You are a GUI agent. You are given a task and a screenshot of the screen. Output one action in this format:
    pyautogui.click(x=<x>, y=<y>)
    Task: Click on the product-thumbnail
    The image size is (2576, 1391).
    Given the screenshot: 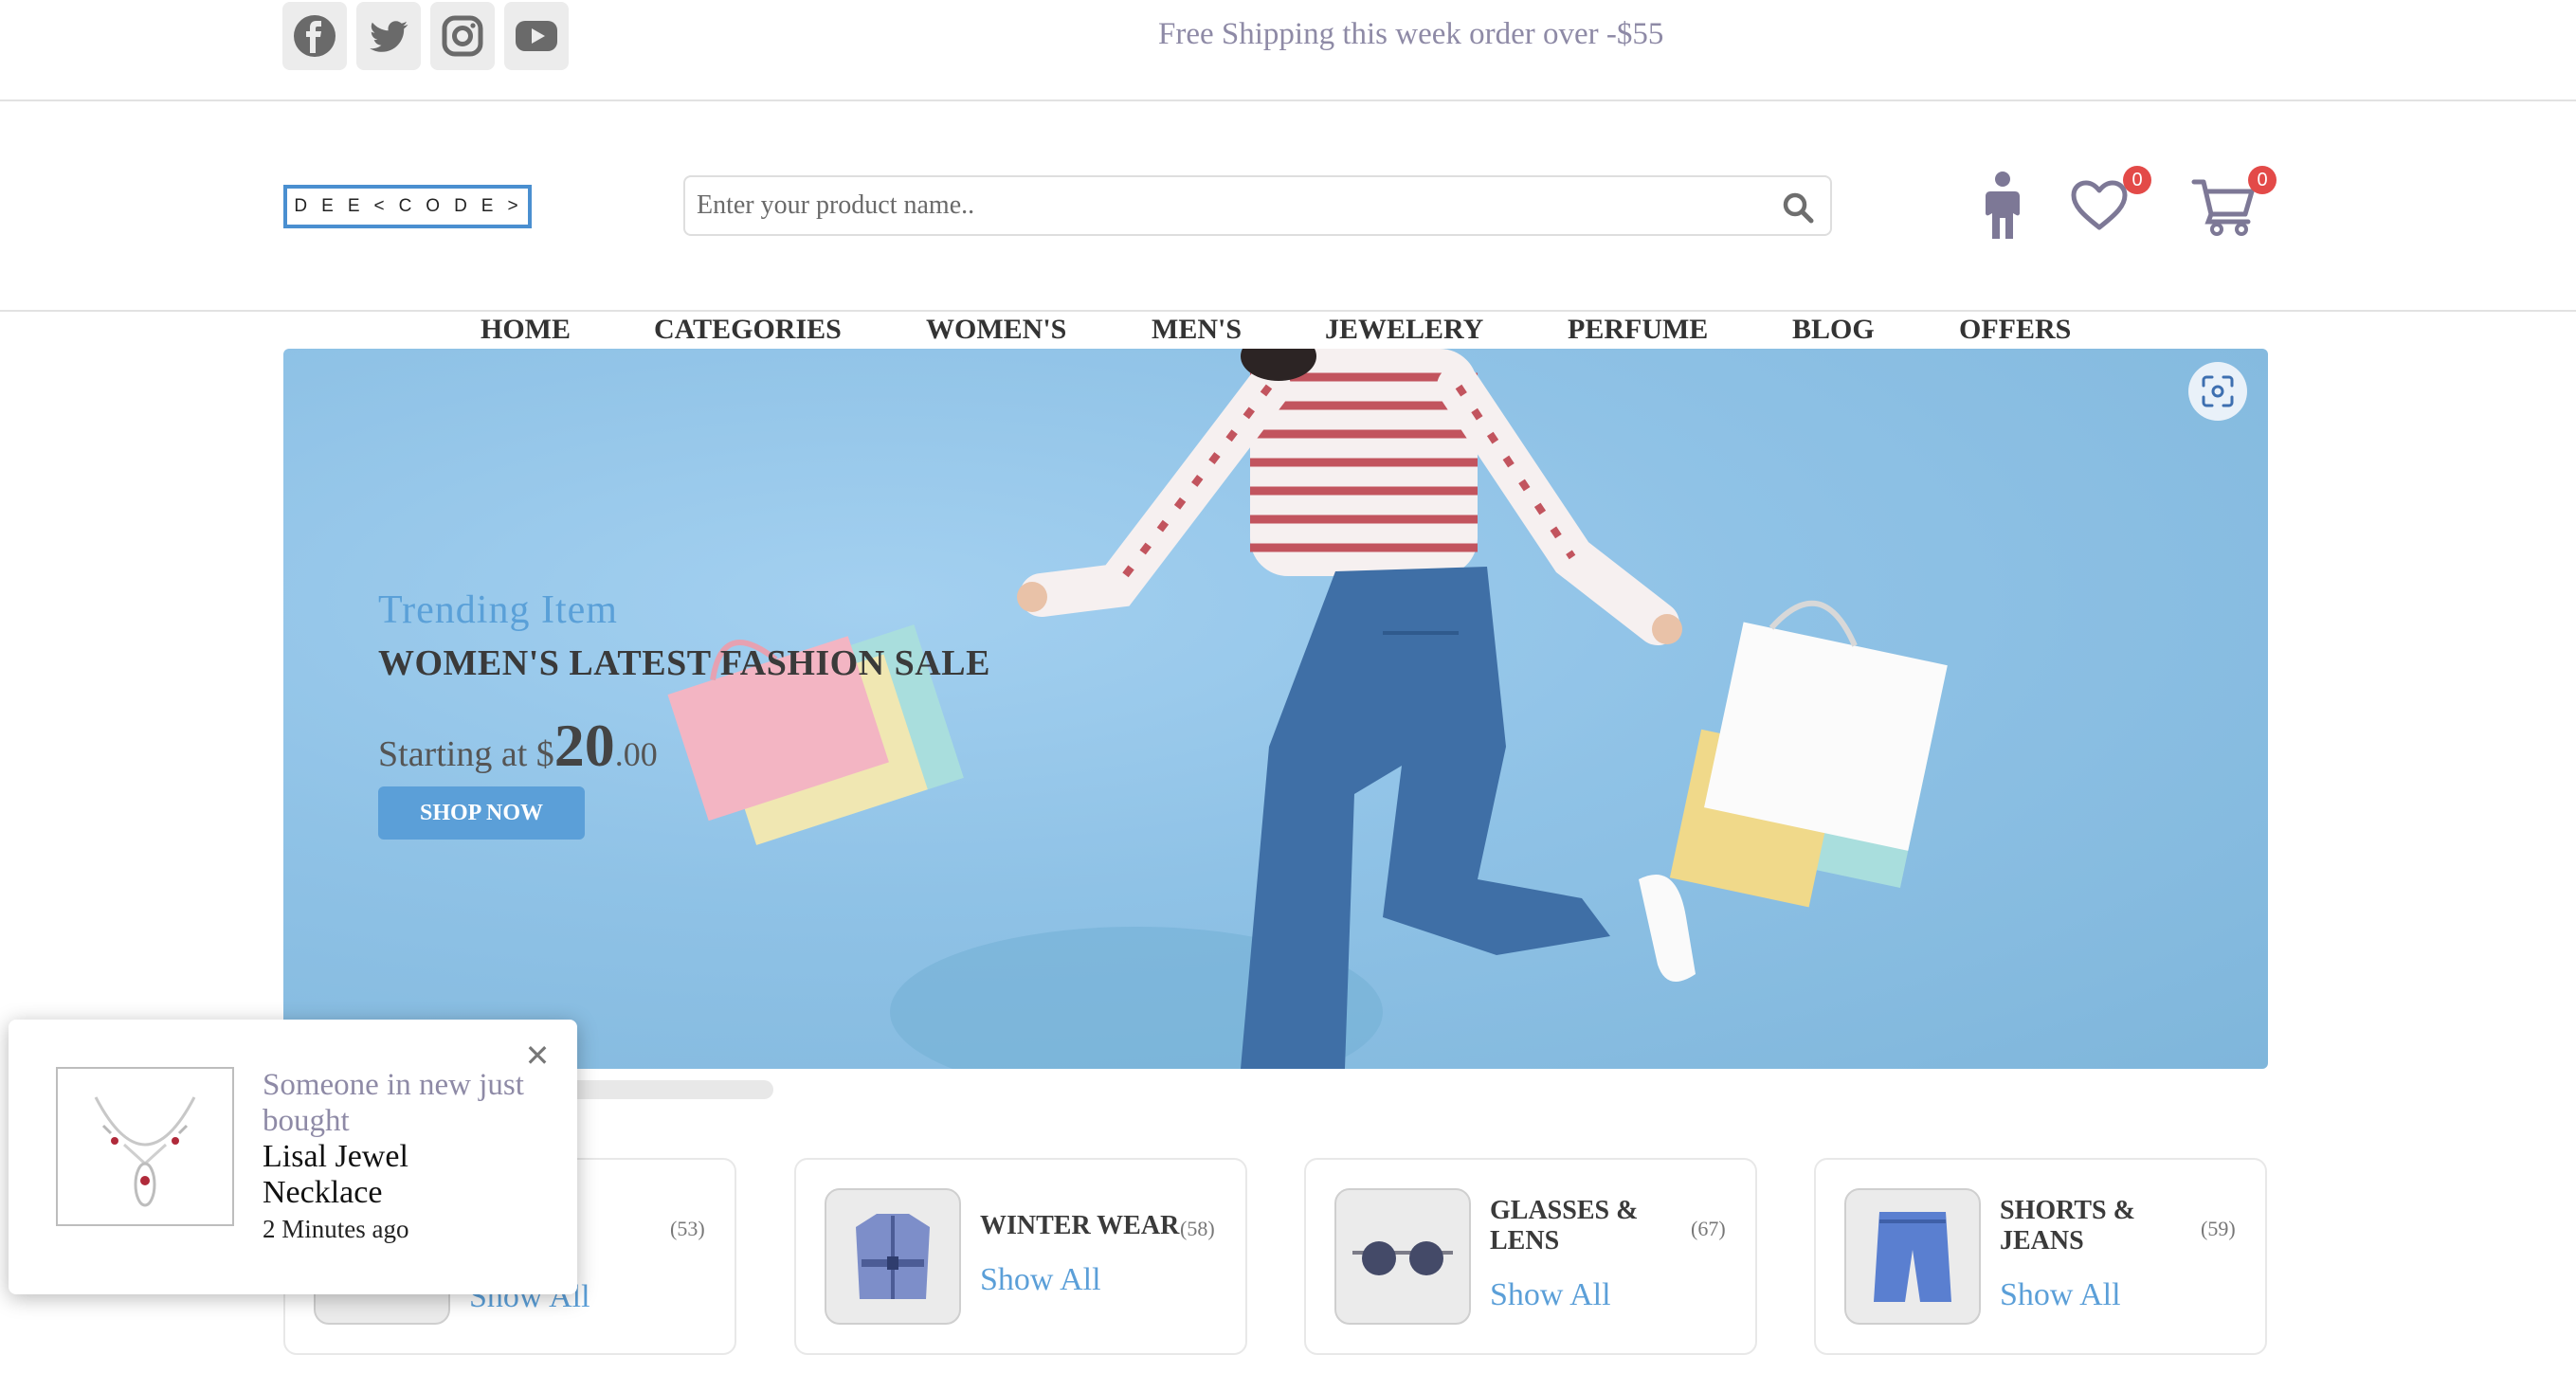 What is the action you would take?
    pyautogui.click(x=145, y=1146)
    